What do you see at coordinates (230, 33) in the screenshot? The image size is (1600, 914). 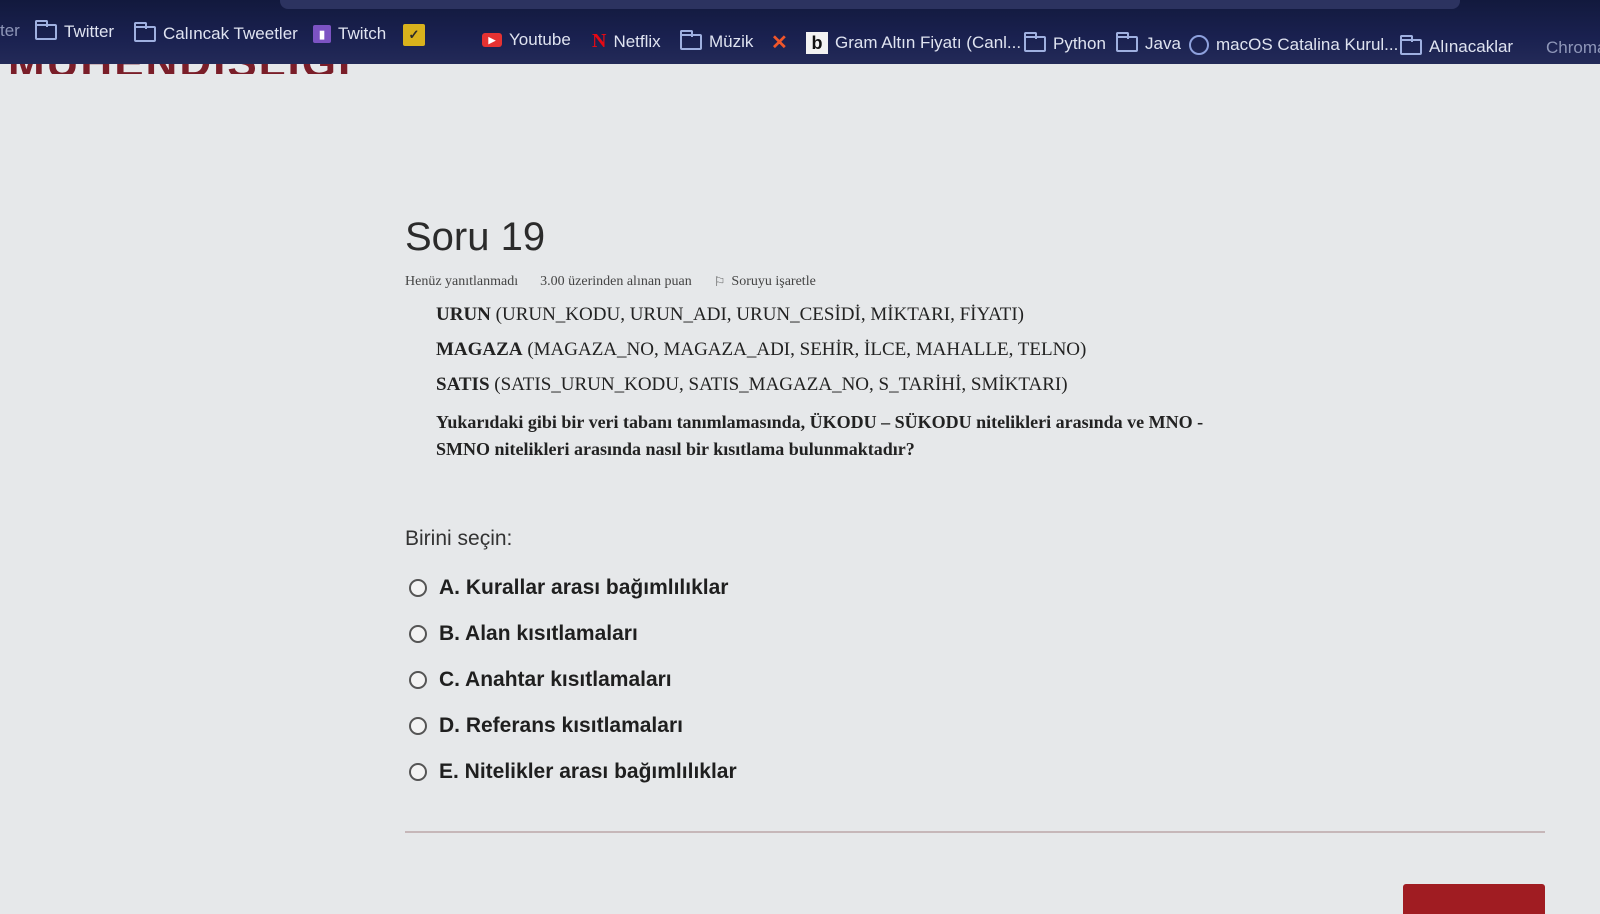 I see `bookmark-label: Calıncak Tweetler` at bounding box center [230, 33].